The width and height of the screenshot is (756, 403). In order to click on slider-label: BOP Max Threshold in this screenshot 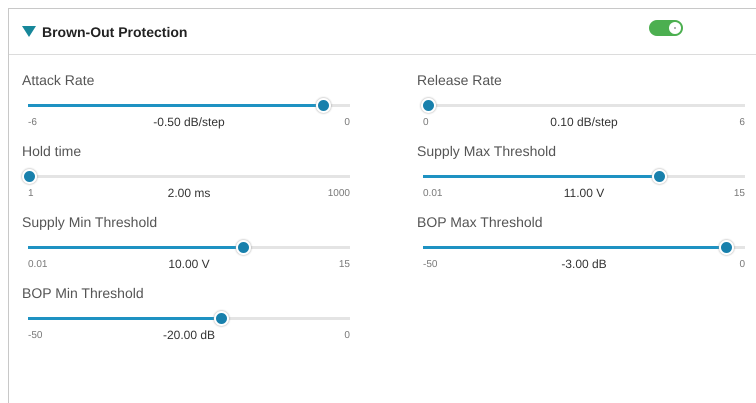, I will do `click(480, 223)`.